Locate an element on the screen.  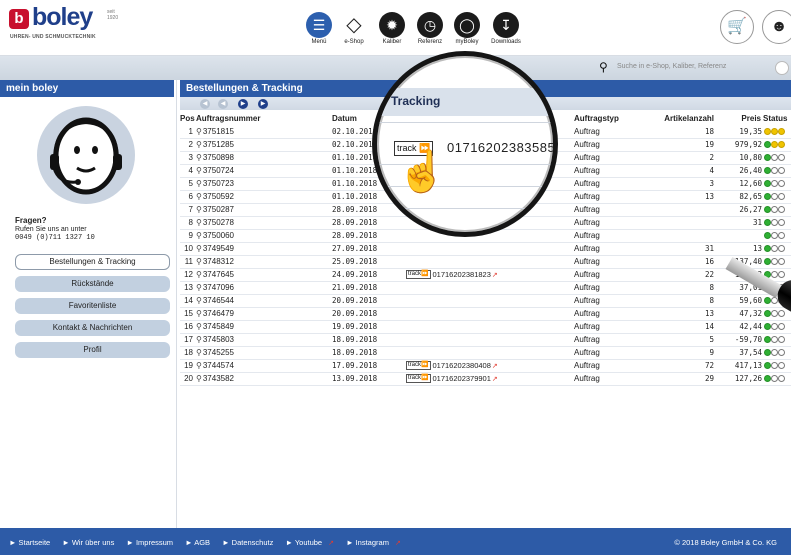
cell-order: ⚲3750287 is located at coordinates (264, 210).